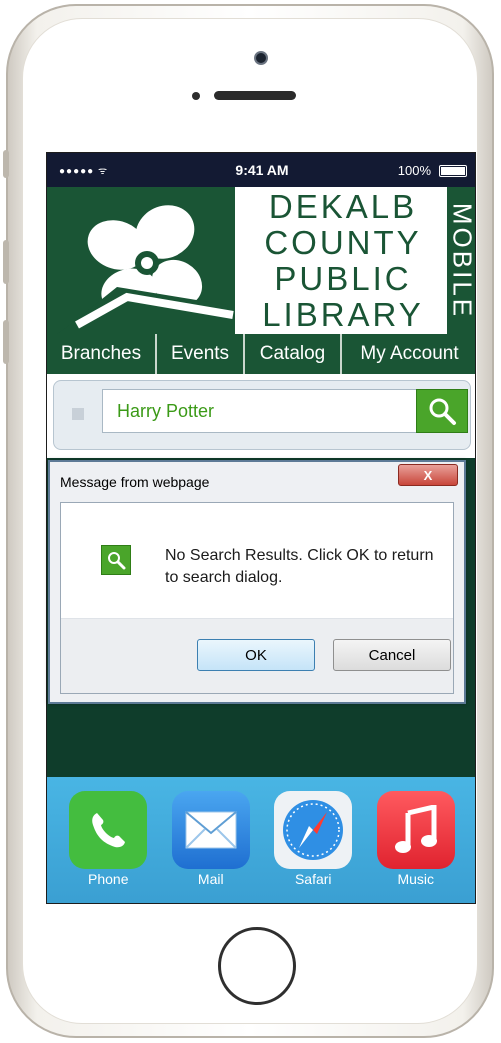 This screenshot has width=501, height=1043. Describe the element at coordinates (415, 830) in the screenshot. I see `music-icon` at that location.